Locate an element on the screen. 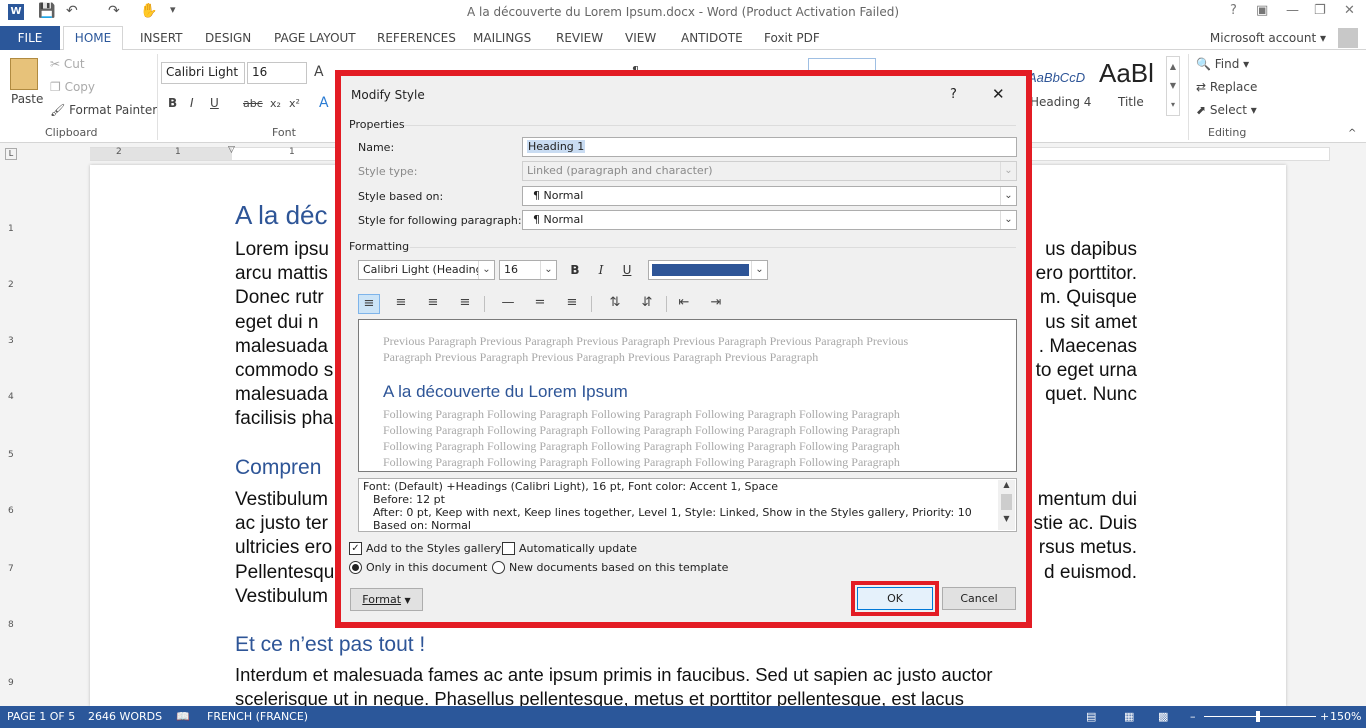 This screenshot has height=728, width=1366. cut-button: ✂ Cut is located at coordinates (67, 64).